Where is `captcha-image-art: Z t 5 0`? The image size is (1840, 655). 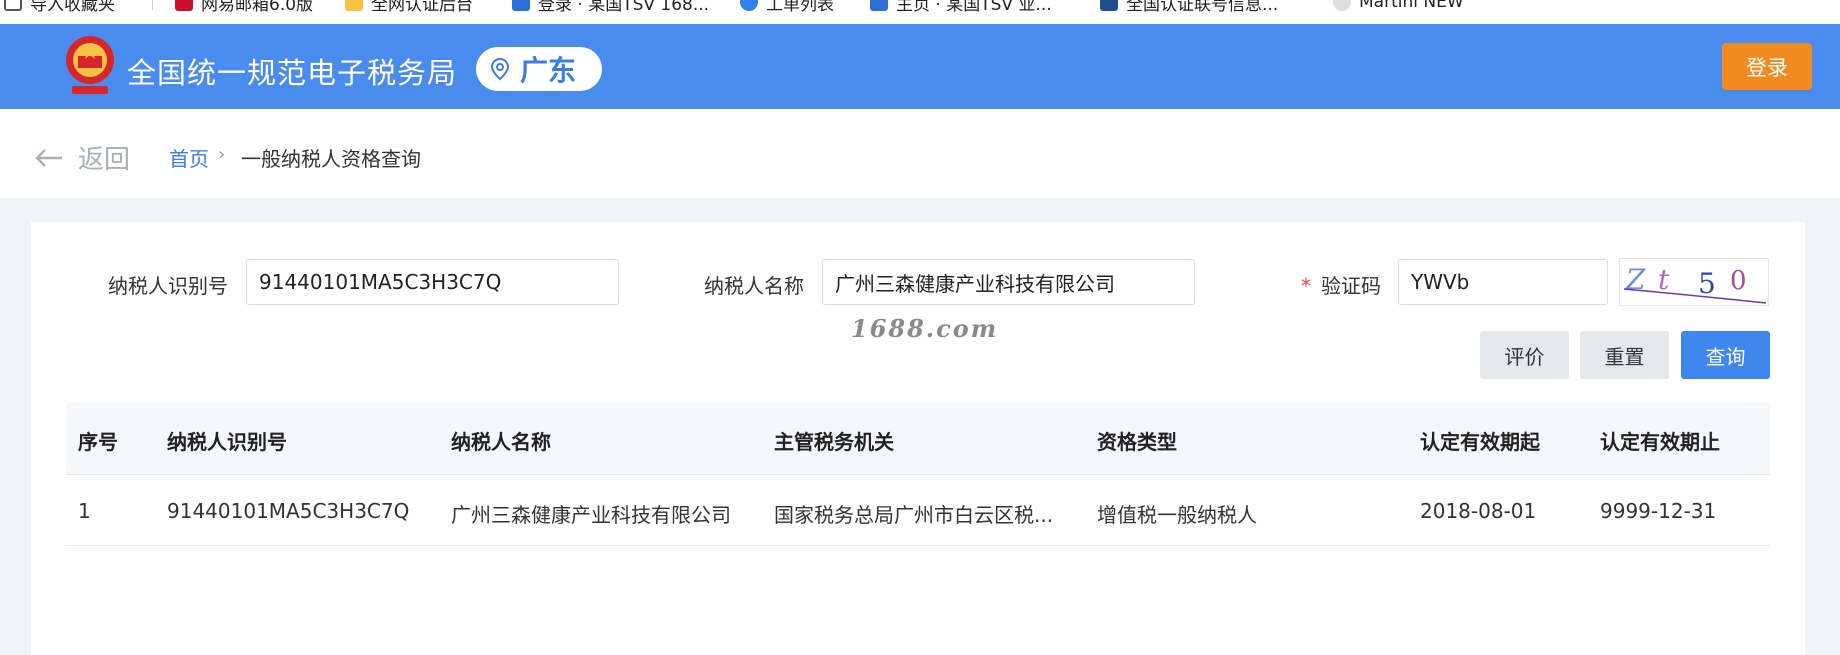 captcha-image-art: Z t 5 0 is located at coordinates (1695, 283).